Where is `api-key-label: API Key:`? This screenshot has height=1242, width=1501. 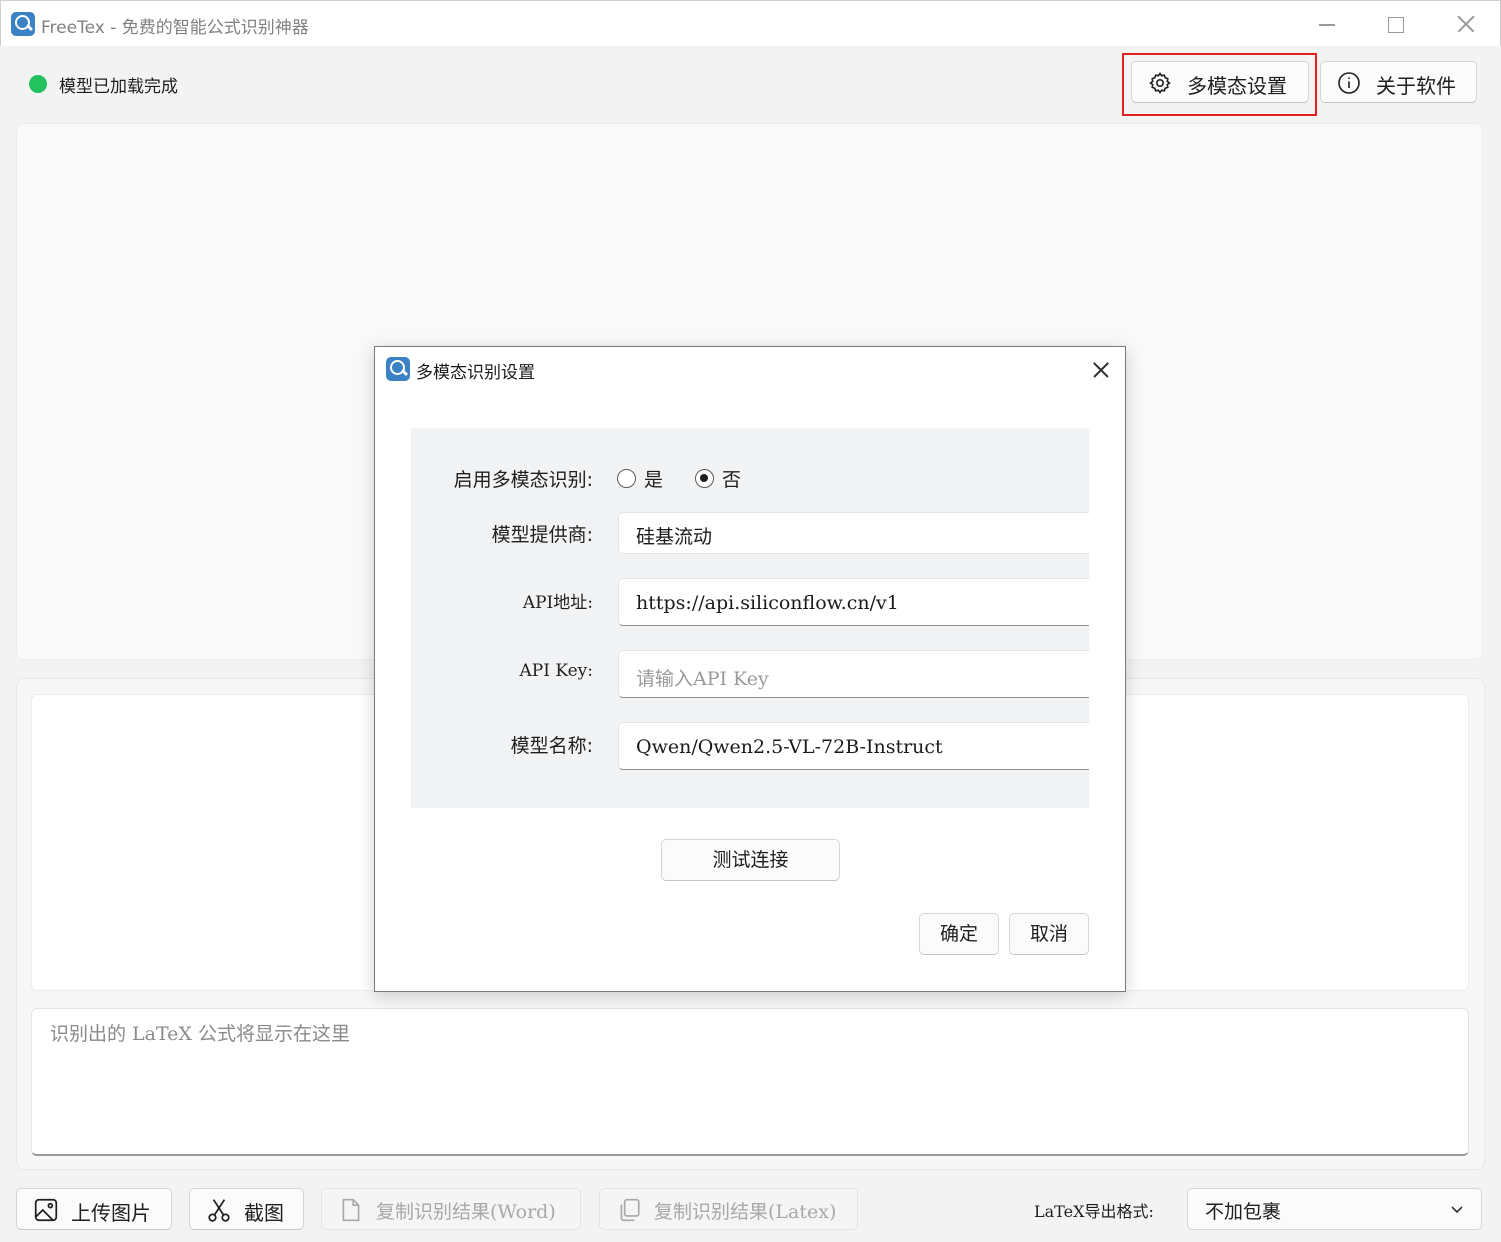 api-key-label: API Key: is located at coordinates (556, 671).